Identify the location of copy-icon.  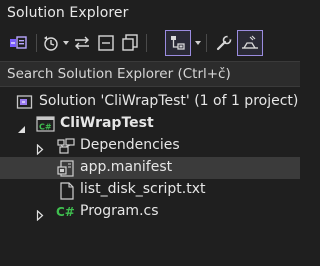
(130, 43).